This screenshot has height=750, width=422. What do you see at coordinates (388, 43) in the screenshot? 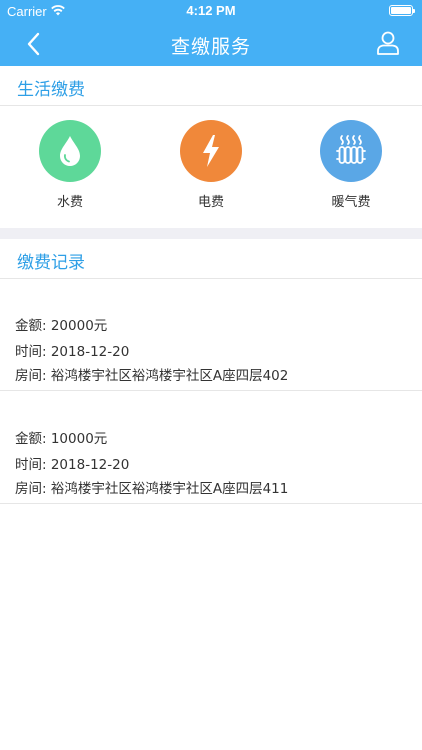
I see `user-icon` at bounding box center [388, 43].